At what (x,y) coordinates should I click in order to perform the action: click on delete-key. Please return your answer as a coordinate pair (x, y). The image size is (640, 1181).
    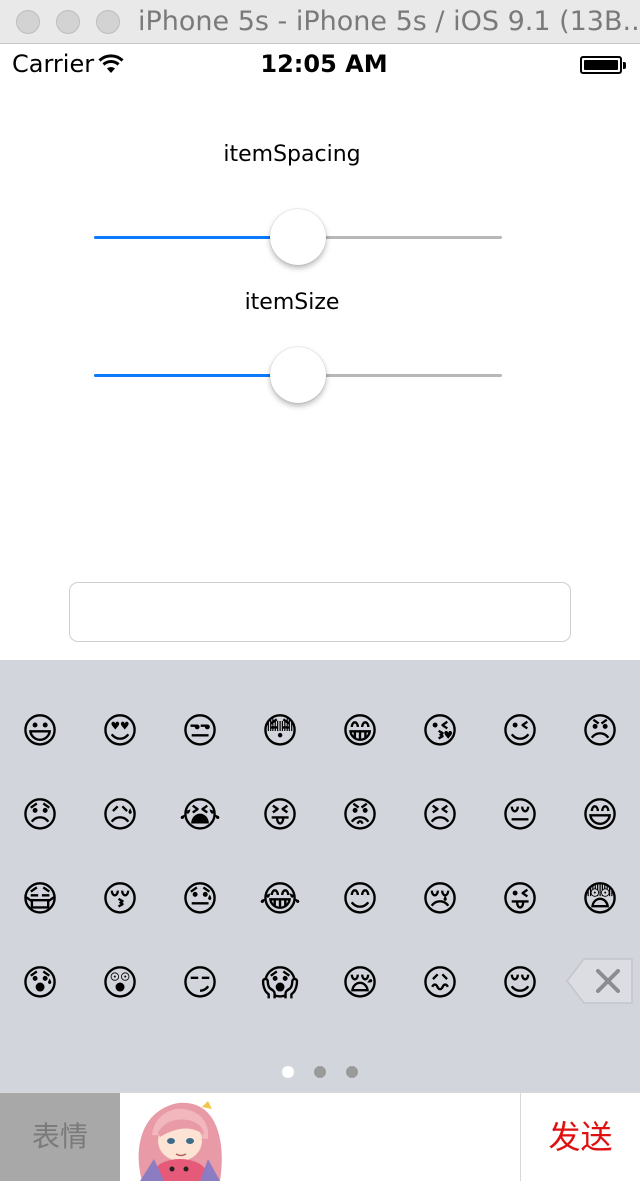
    Looking at the image, I should click on (600, 981).